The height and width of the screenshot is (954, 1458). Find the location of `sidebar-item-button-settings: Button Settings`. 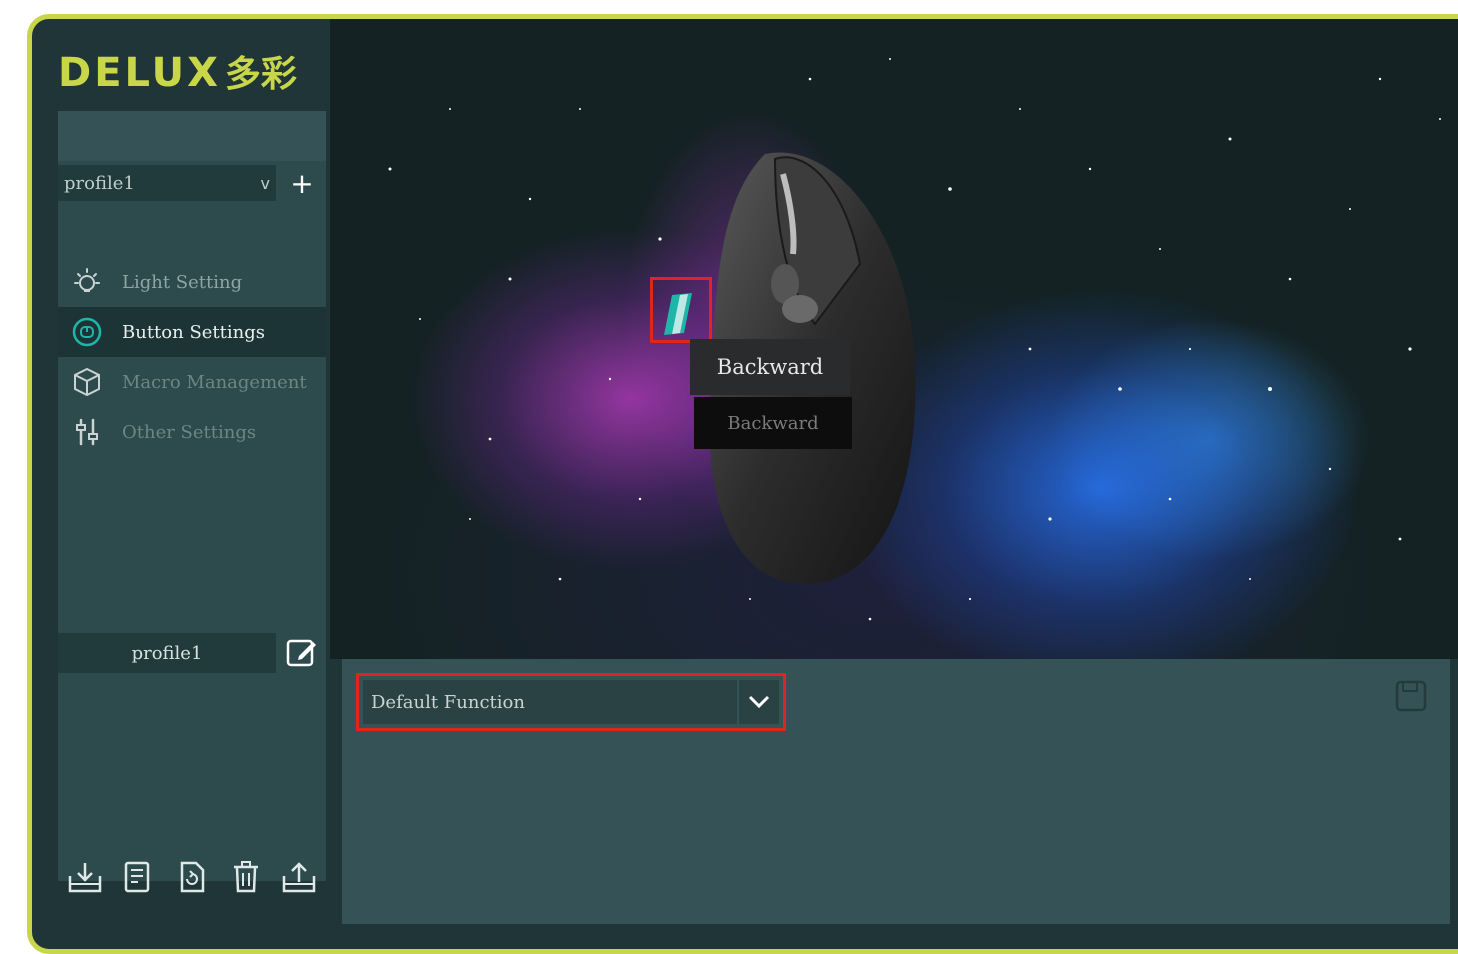

sidebar-item-button-settings: Button Settings is located at coordinates (192, 332).